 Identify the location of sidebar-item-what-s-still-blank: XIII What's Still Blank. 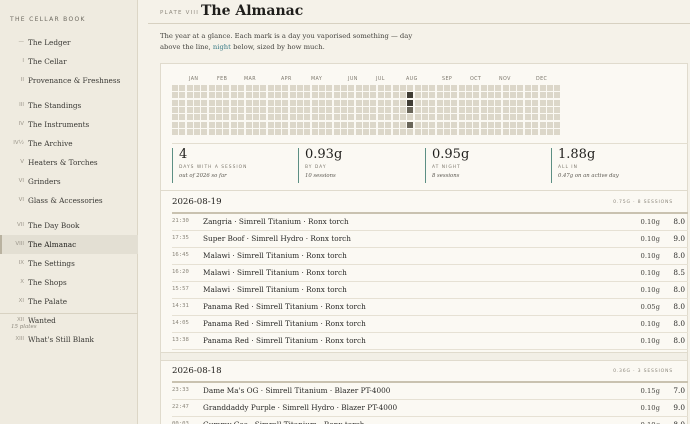
(69, 339).